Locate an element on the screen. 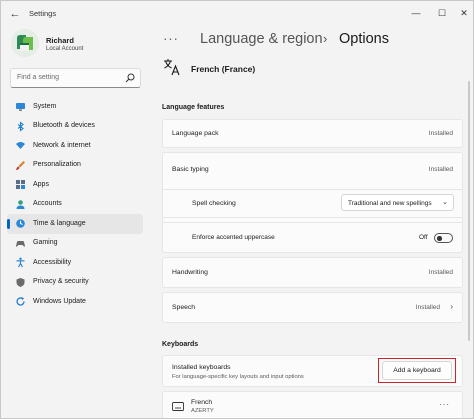 This screenshot has height=419, width=474. sidebar-item-label: Accessibility is located at coordinates (52, 262).